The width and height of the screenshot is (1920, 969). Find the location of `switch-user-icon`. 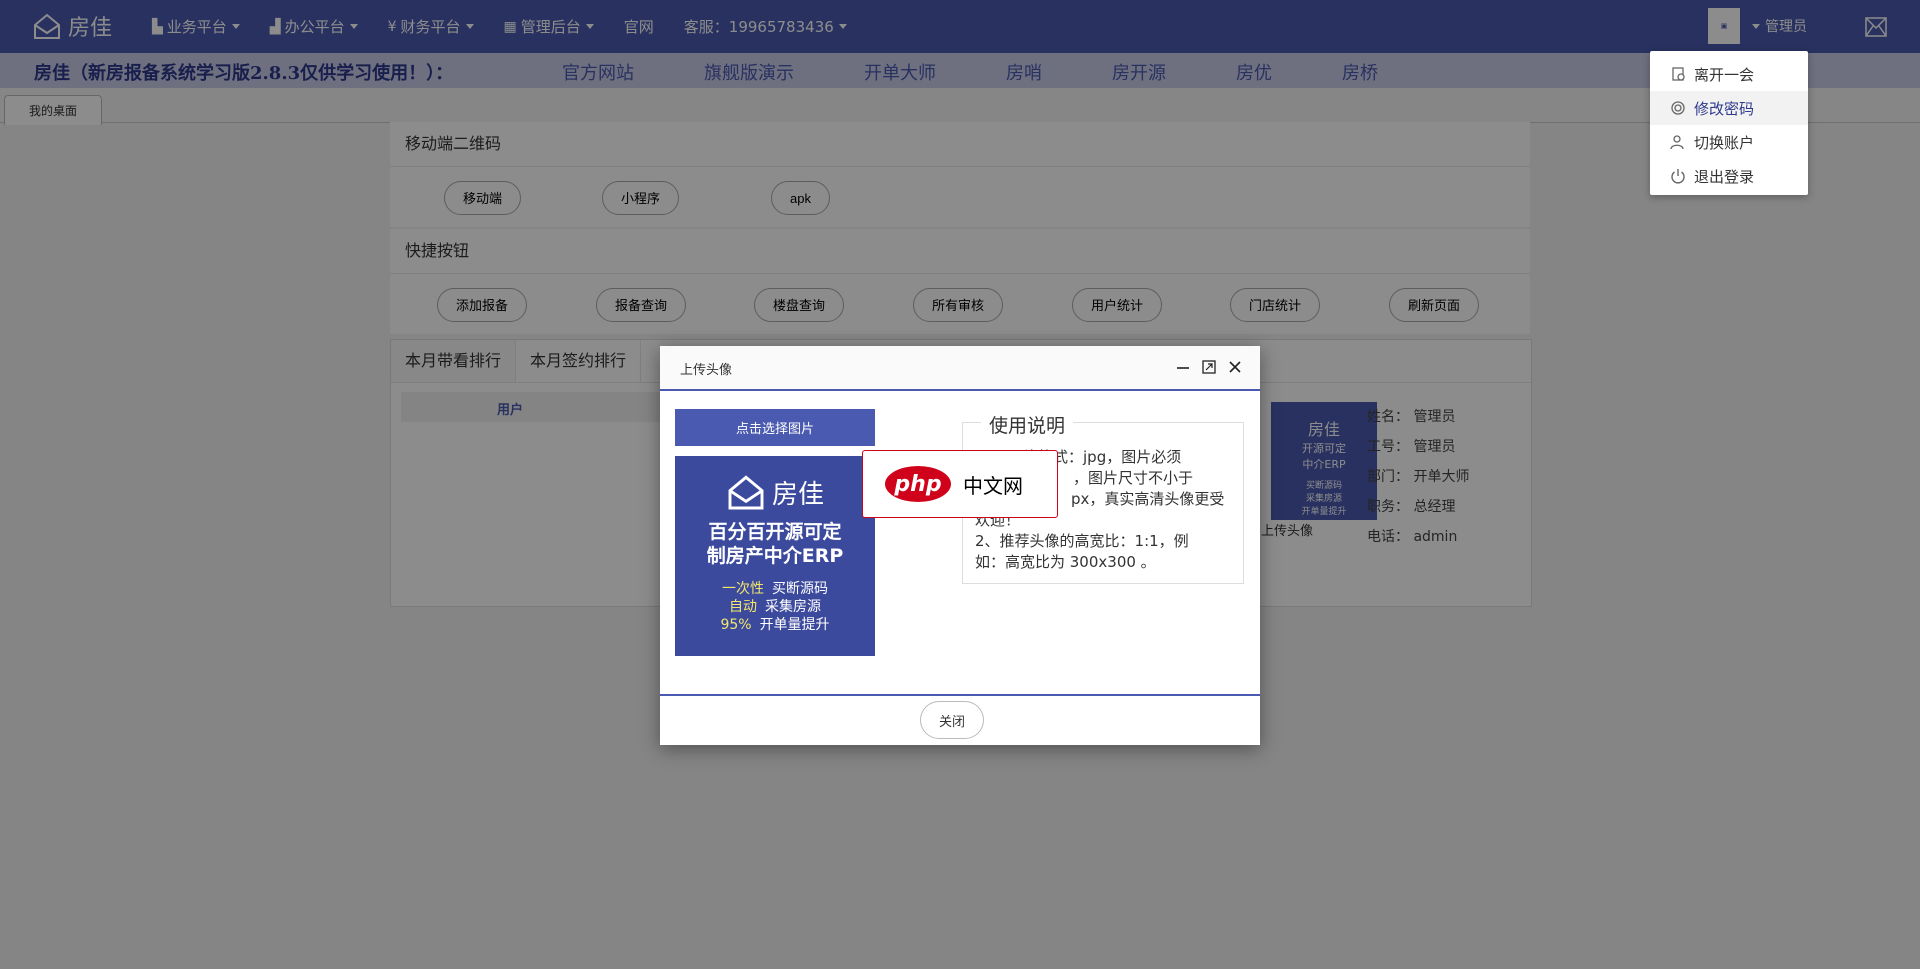

switch-user-icon is located at coordinates (1677, 142).